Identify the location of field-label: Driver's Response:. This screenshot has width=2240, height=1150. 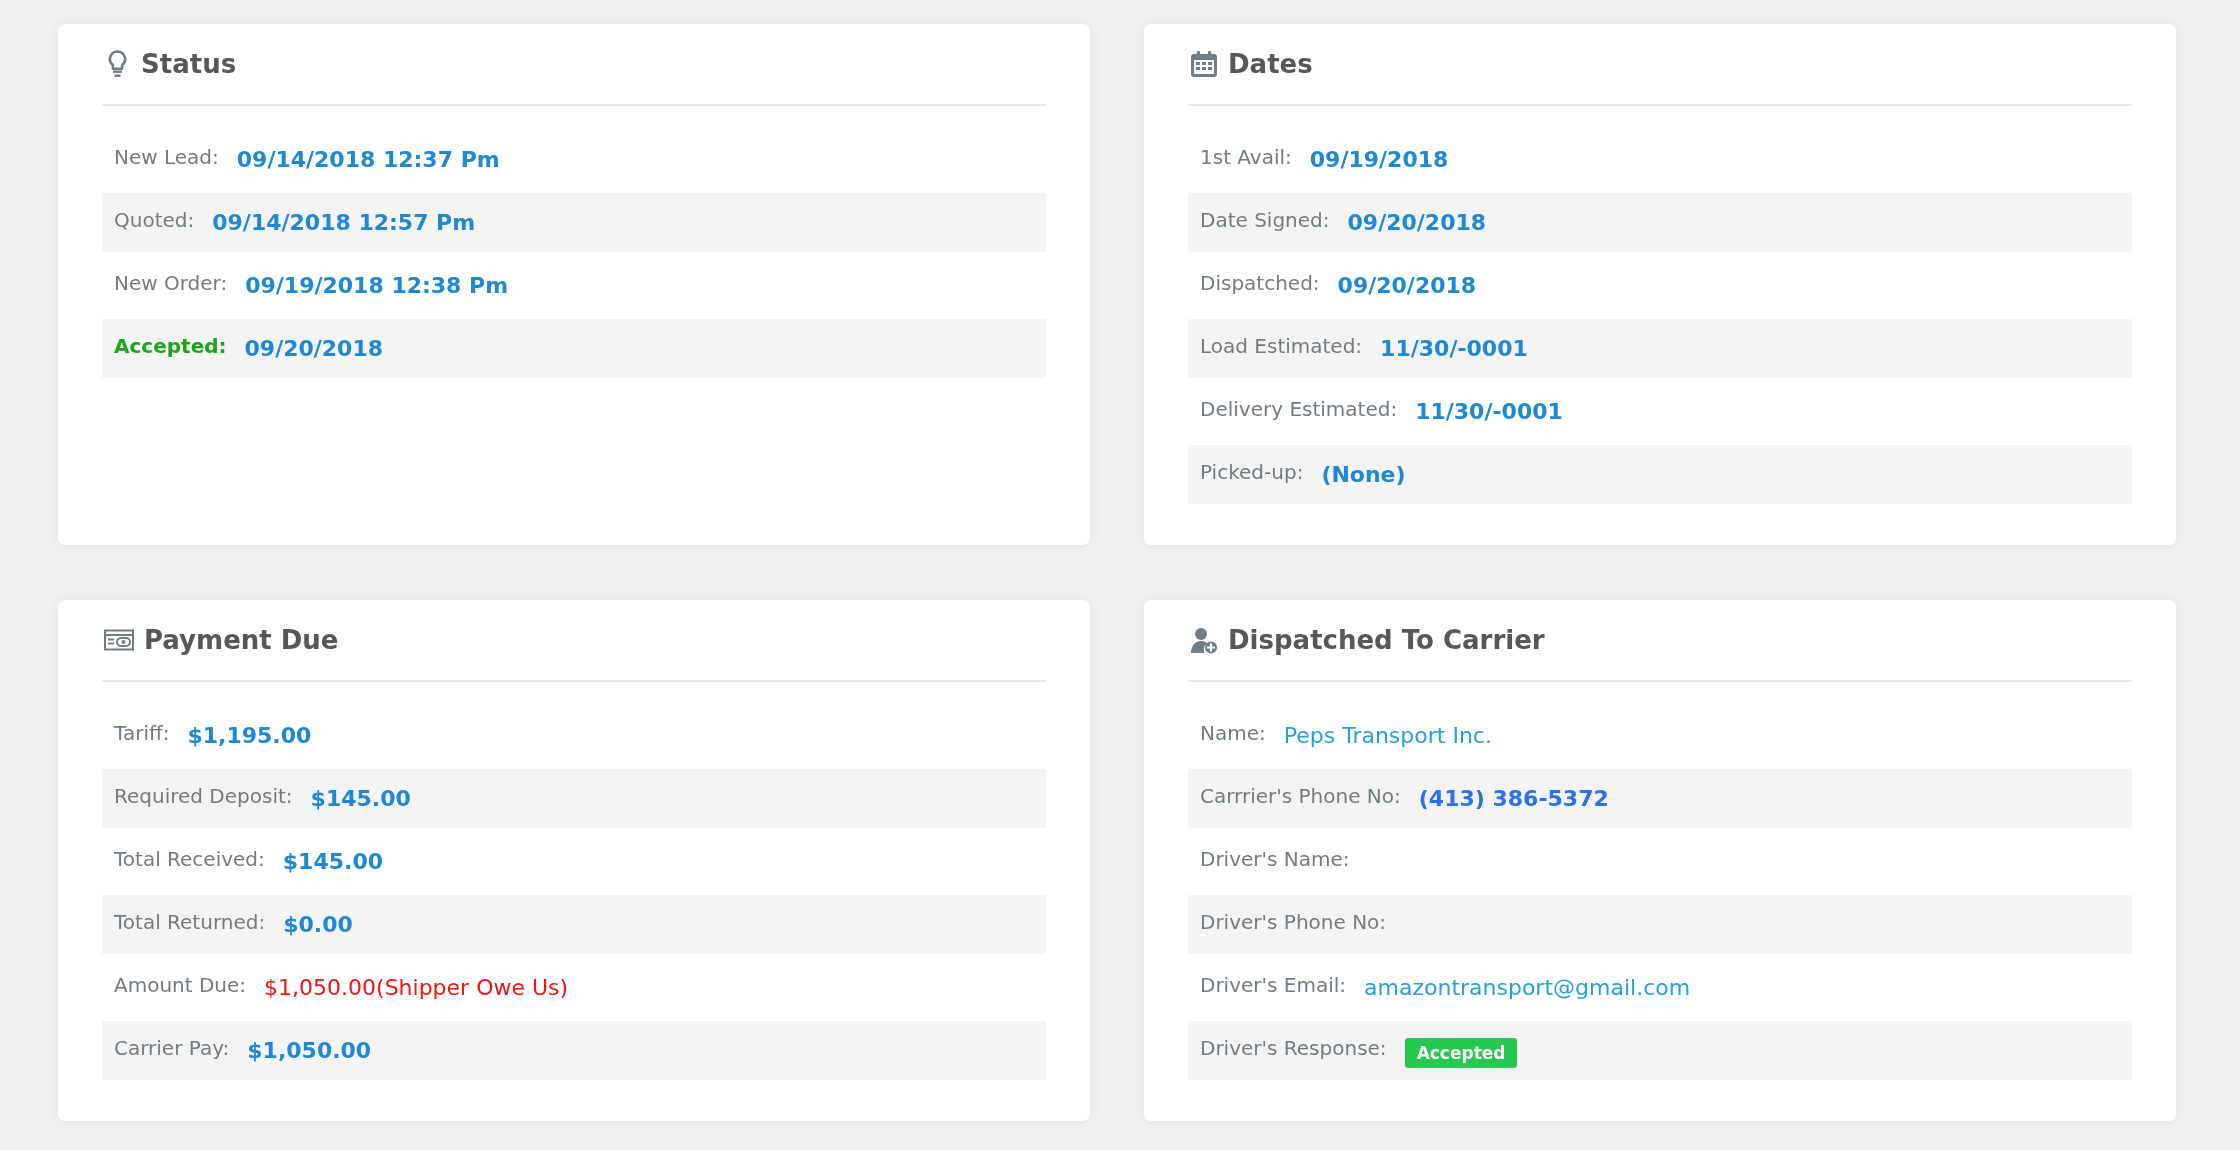
(1293, 1048).